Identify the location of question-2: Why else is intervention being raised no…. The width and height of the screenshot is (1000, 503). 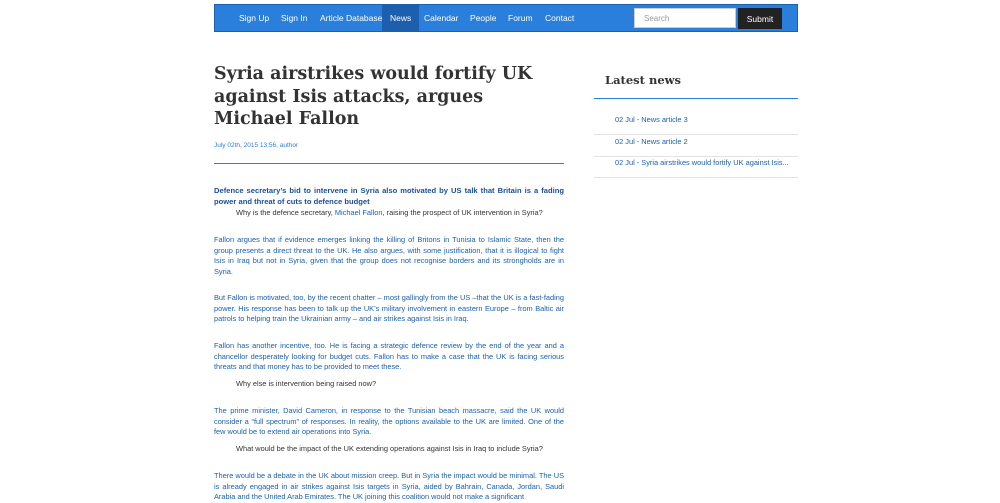
(306, 383).